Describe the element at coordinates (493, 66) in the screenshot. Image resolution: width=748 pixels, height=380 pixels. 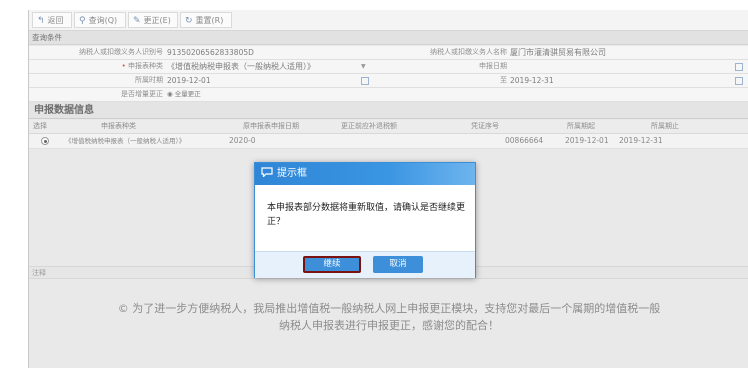
I see `report-date-label: 申报日期` at that location.